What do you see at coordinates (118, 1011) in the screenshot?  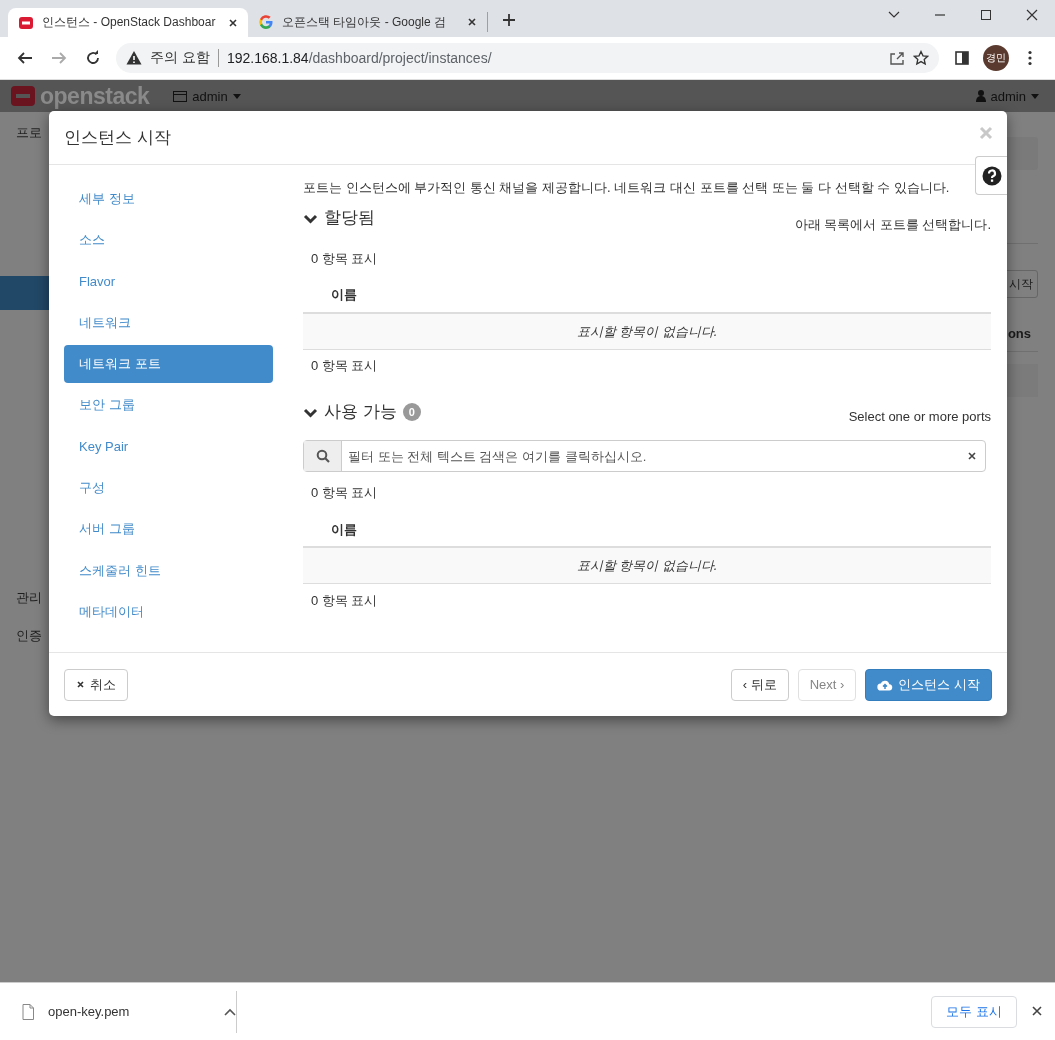 I see `download-item: open-key.pem` at bounding box center [118, 1011].